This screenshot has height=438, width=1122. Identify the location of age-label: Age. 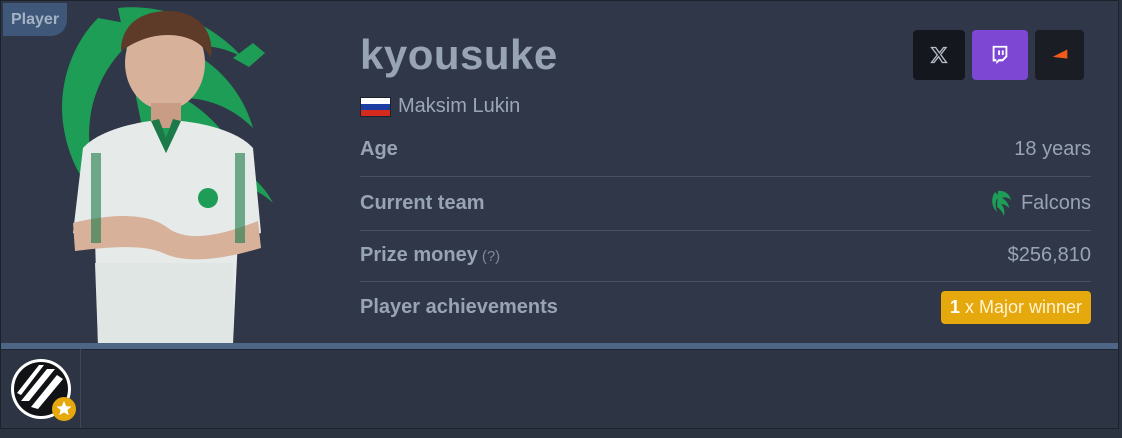
(379, 149).